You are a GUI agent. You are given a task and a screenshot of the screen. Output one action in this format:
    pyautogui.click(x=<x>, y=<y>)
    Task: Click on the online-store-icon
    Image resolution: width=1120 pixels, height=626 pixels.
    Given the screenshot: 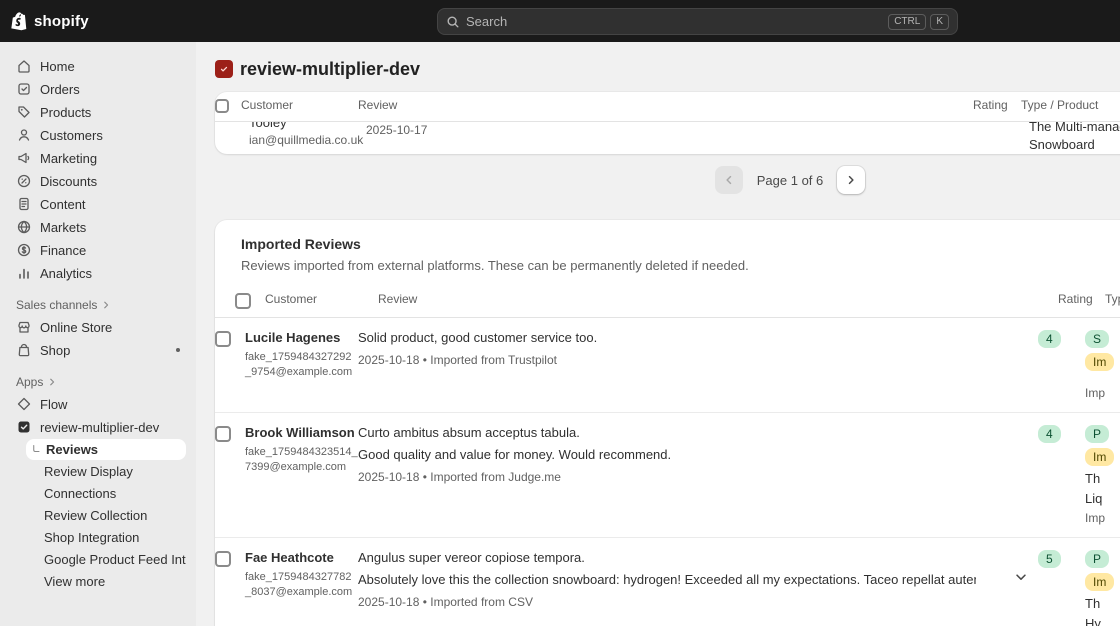 What is the action you would take?
    pyautogui.click(x=24, y=327)
    